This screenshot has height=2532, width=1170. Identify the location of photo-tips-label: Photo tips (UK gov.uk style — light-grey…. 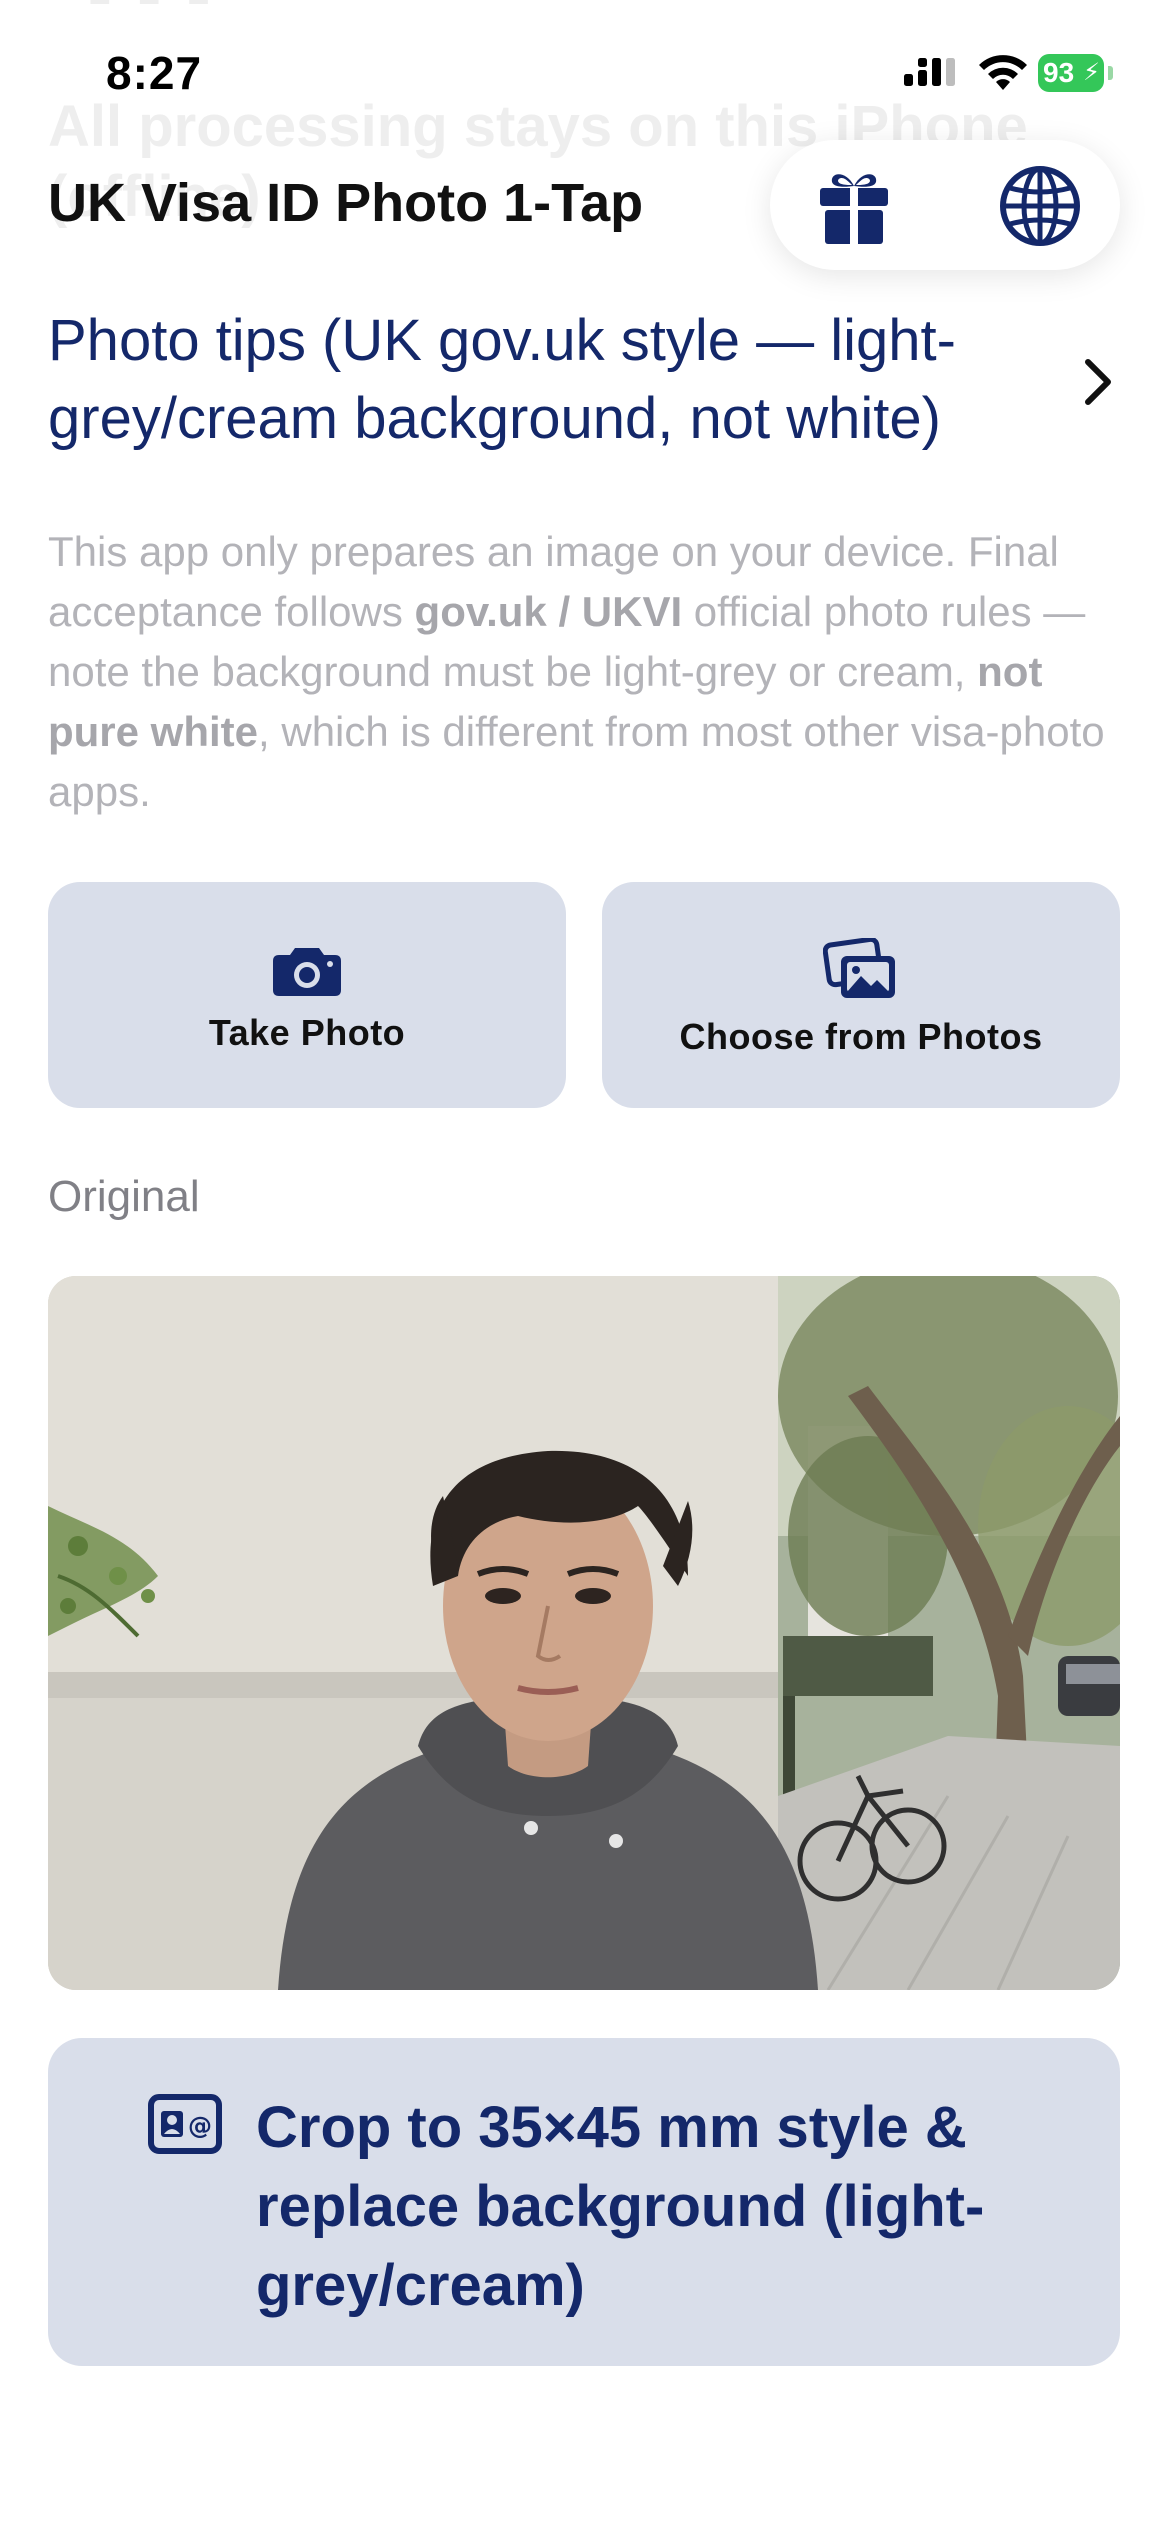
(502, 379).